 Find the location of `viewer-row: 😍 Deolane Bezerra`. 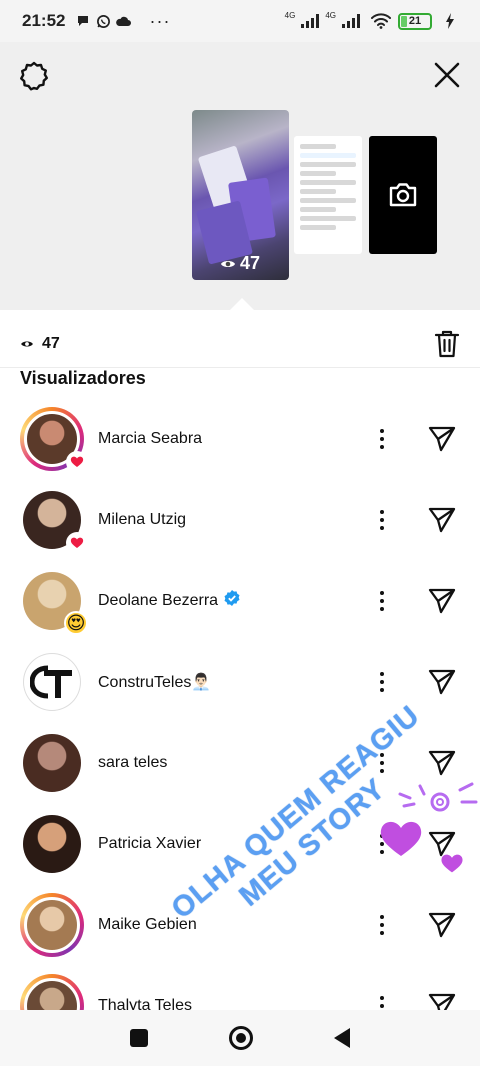

viewer-row: 😍 Deolane Bezerra is located at coordinates (240, 600).